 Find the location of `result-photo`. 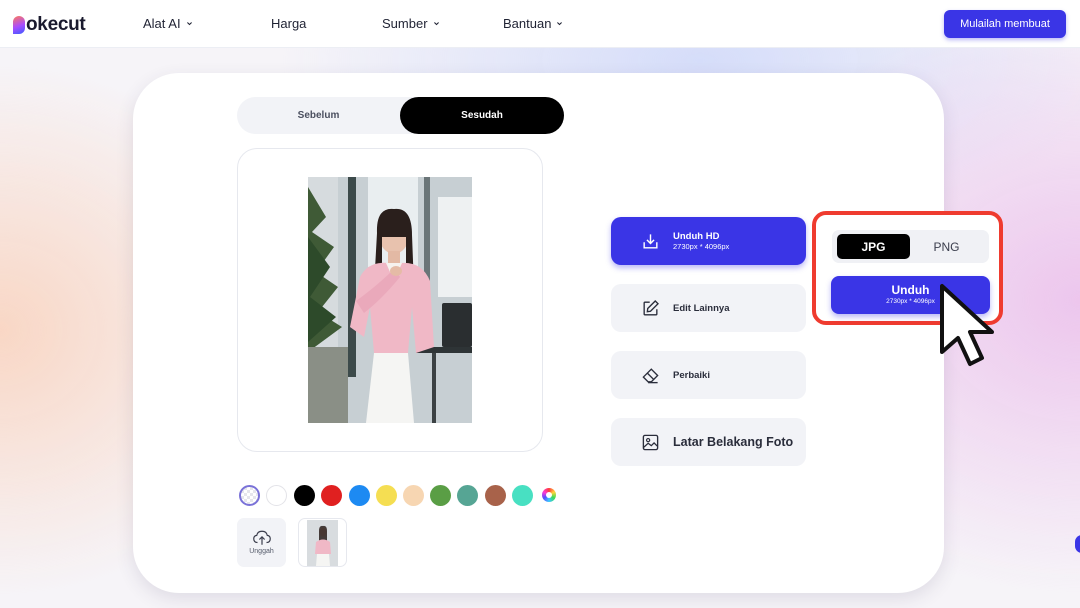

result-photo is located at coordinates (390, 300).